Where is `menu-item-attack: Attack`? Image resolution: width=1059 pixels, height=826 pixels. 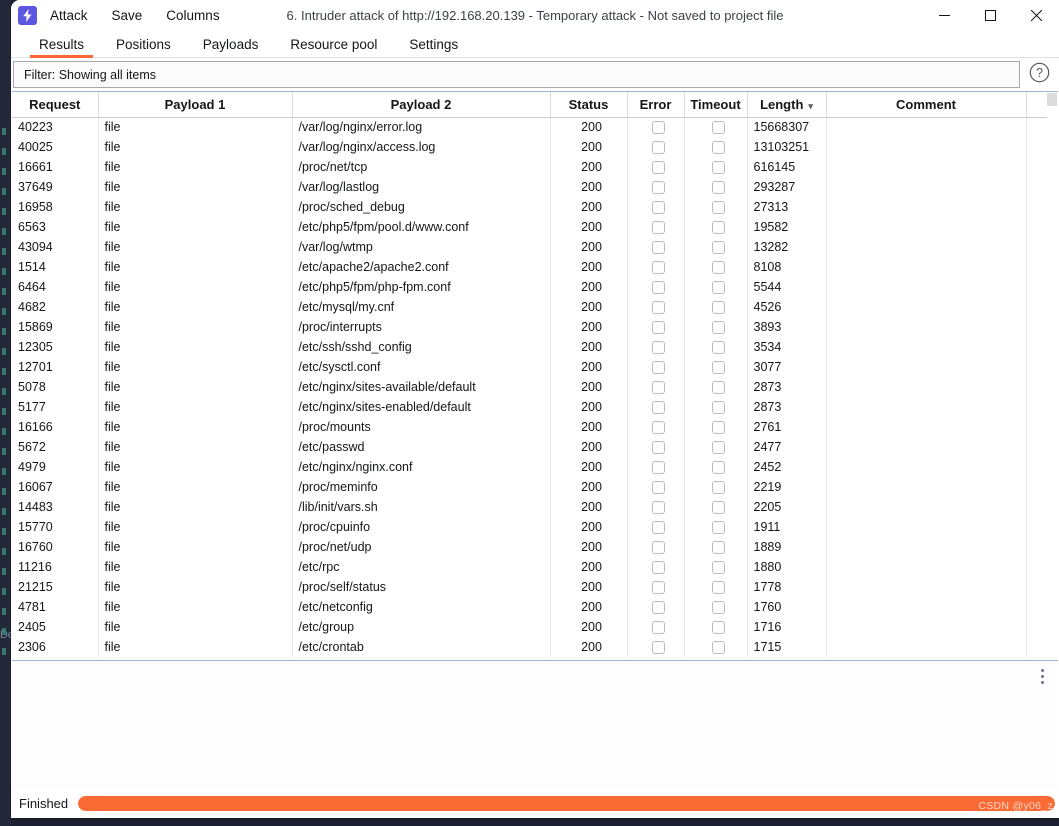 menu-item-attack: Attack is located at coordinates (69, 15).